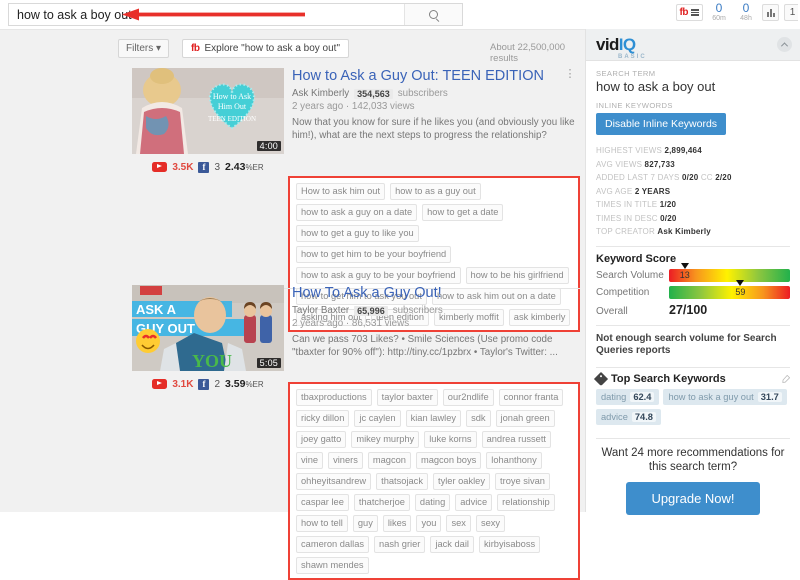 The height and width of the screenshot is (580, 800). I want to click on competition-label: Competition, so click(623, 292).